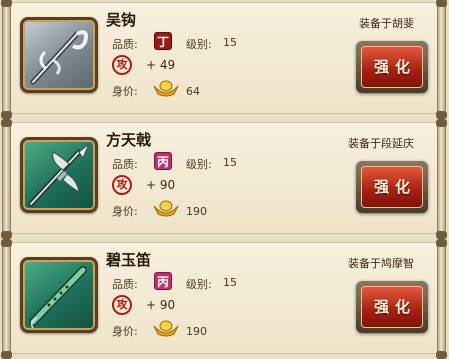 The width and height of the screenshot is (449, 359). What do you see at coordinates (59, 295) in the screenshot?
I see `jade-flute-icon` at bounding box center [59, 295].